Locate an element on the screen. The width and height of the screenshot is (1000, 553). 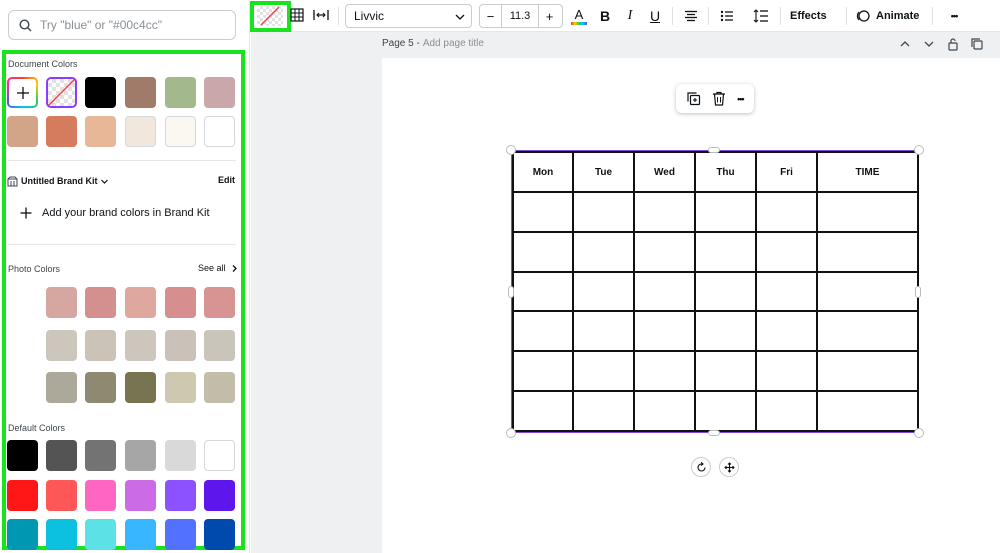
resize-handle-top-left is located at coordinates (511, 150).